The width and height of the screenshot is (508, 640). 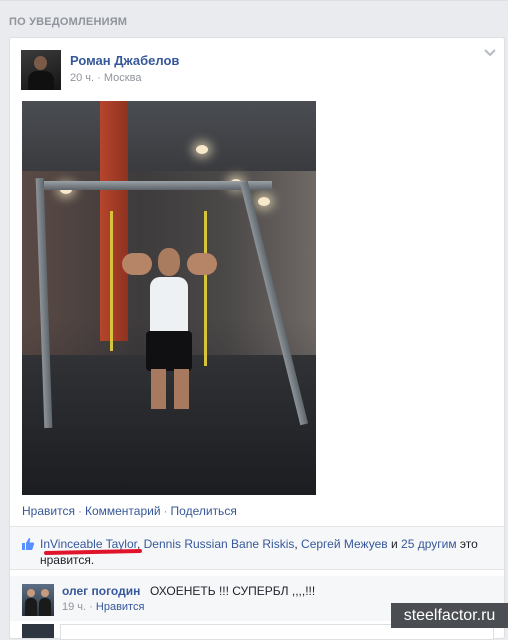 What do you see at coordinates (449, 615) in the screenshot?
I see `site-watermark: steelfactor.ru` at bounding box center [449, 615].